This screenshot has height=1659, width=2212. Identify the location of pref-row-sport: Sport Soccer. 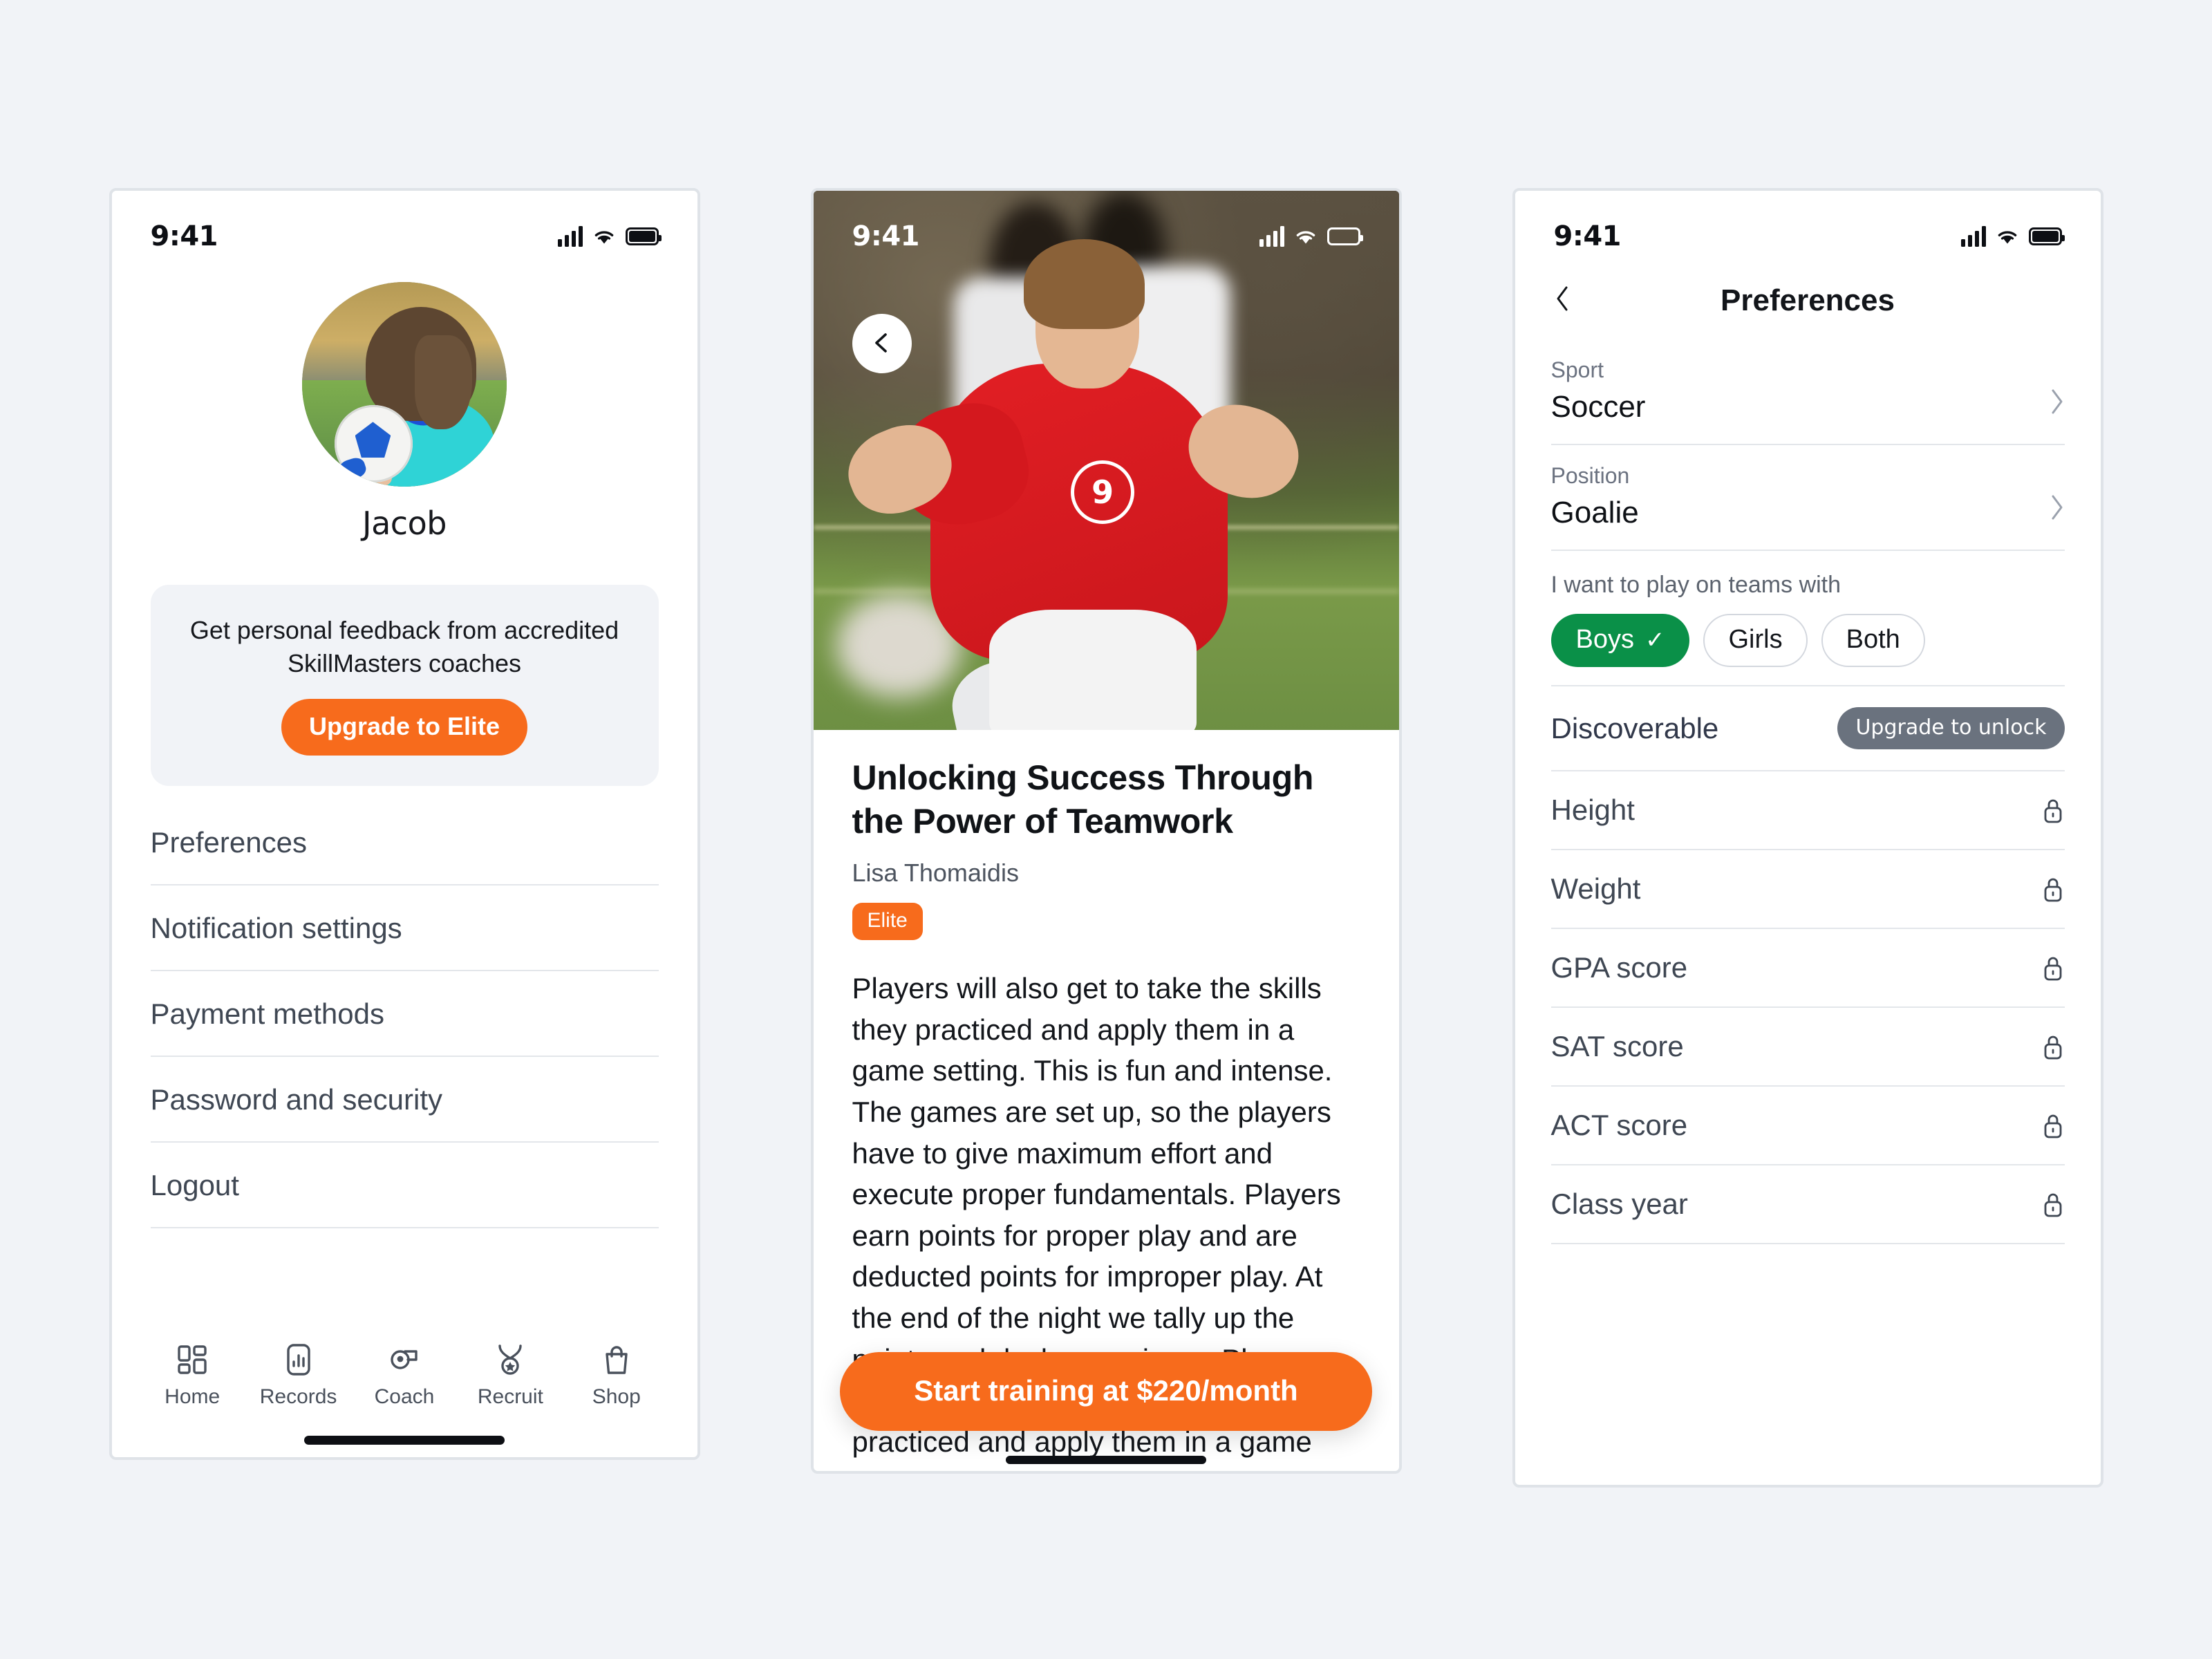
(1807, 392).